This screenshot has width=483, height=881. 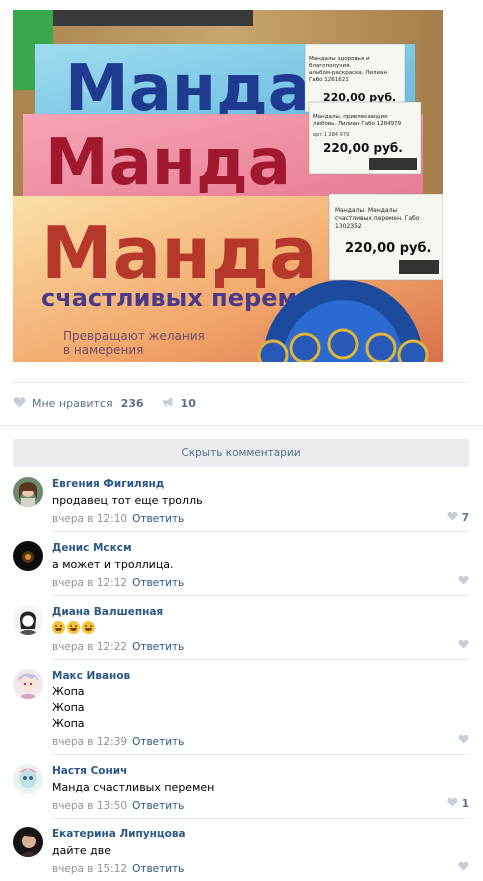 What do you see at coordinates (260, 806) in the screenshot?
I see `comment-meta: вчера в 13:50 Ответить` at bounding box center [260, 806].